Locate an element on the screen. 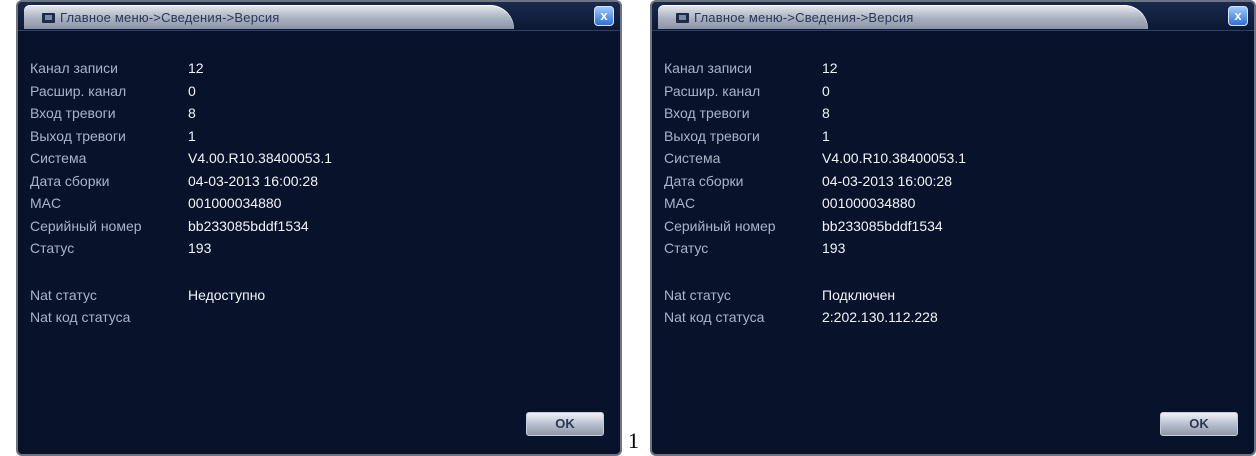  nat-status-value: Недоступно is located at coordinates (227, 294).